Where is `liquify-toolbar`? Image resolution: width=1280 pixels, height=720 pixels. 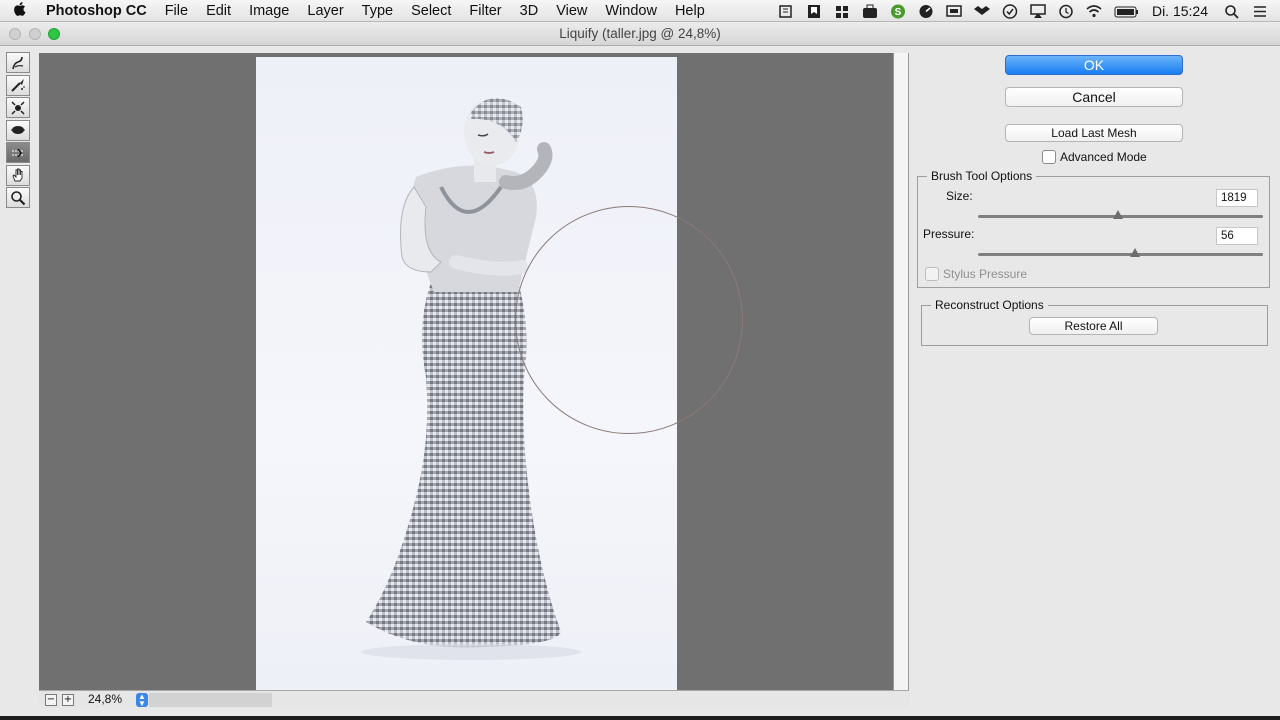
liquify-toolbar is located at coordinates (19, 131).